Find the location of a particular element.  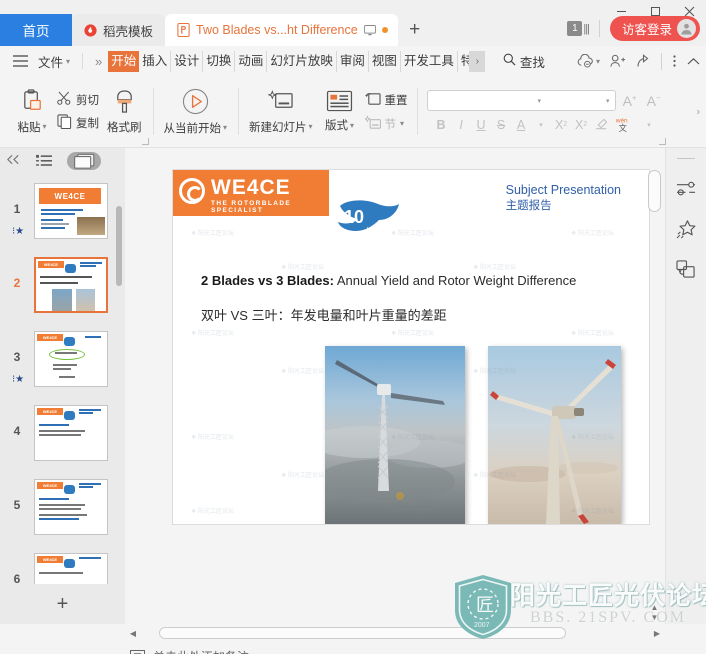

font-color-button: A is located at coordinates (521, 124).